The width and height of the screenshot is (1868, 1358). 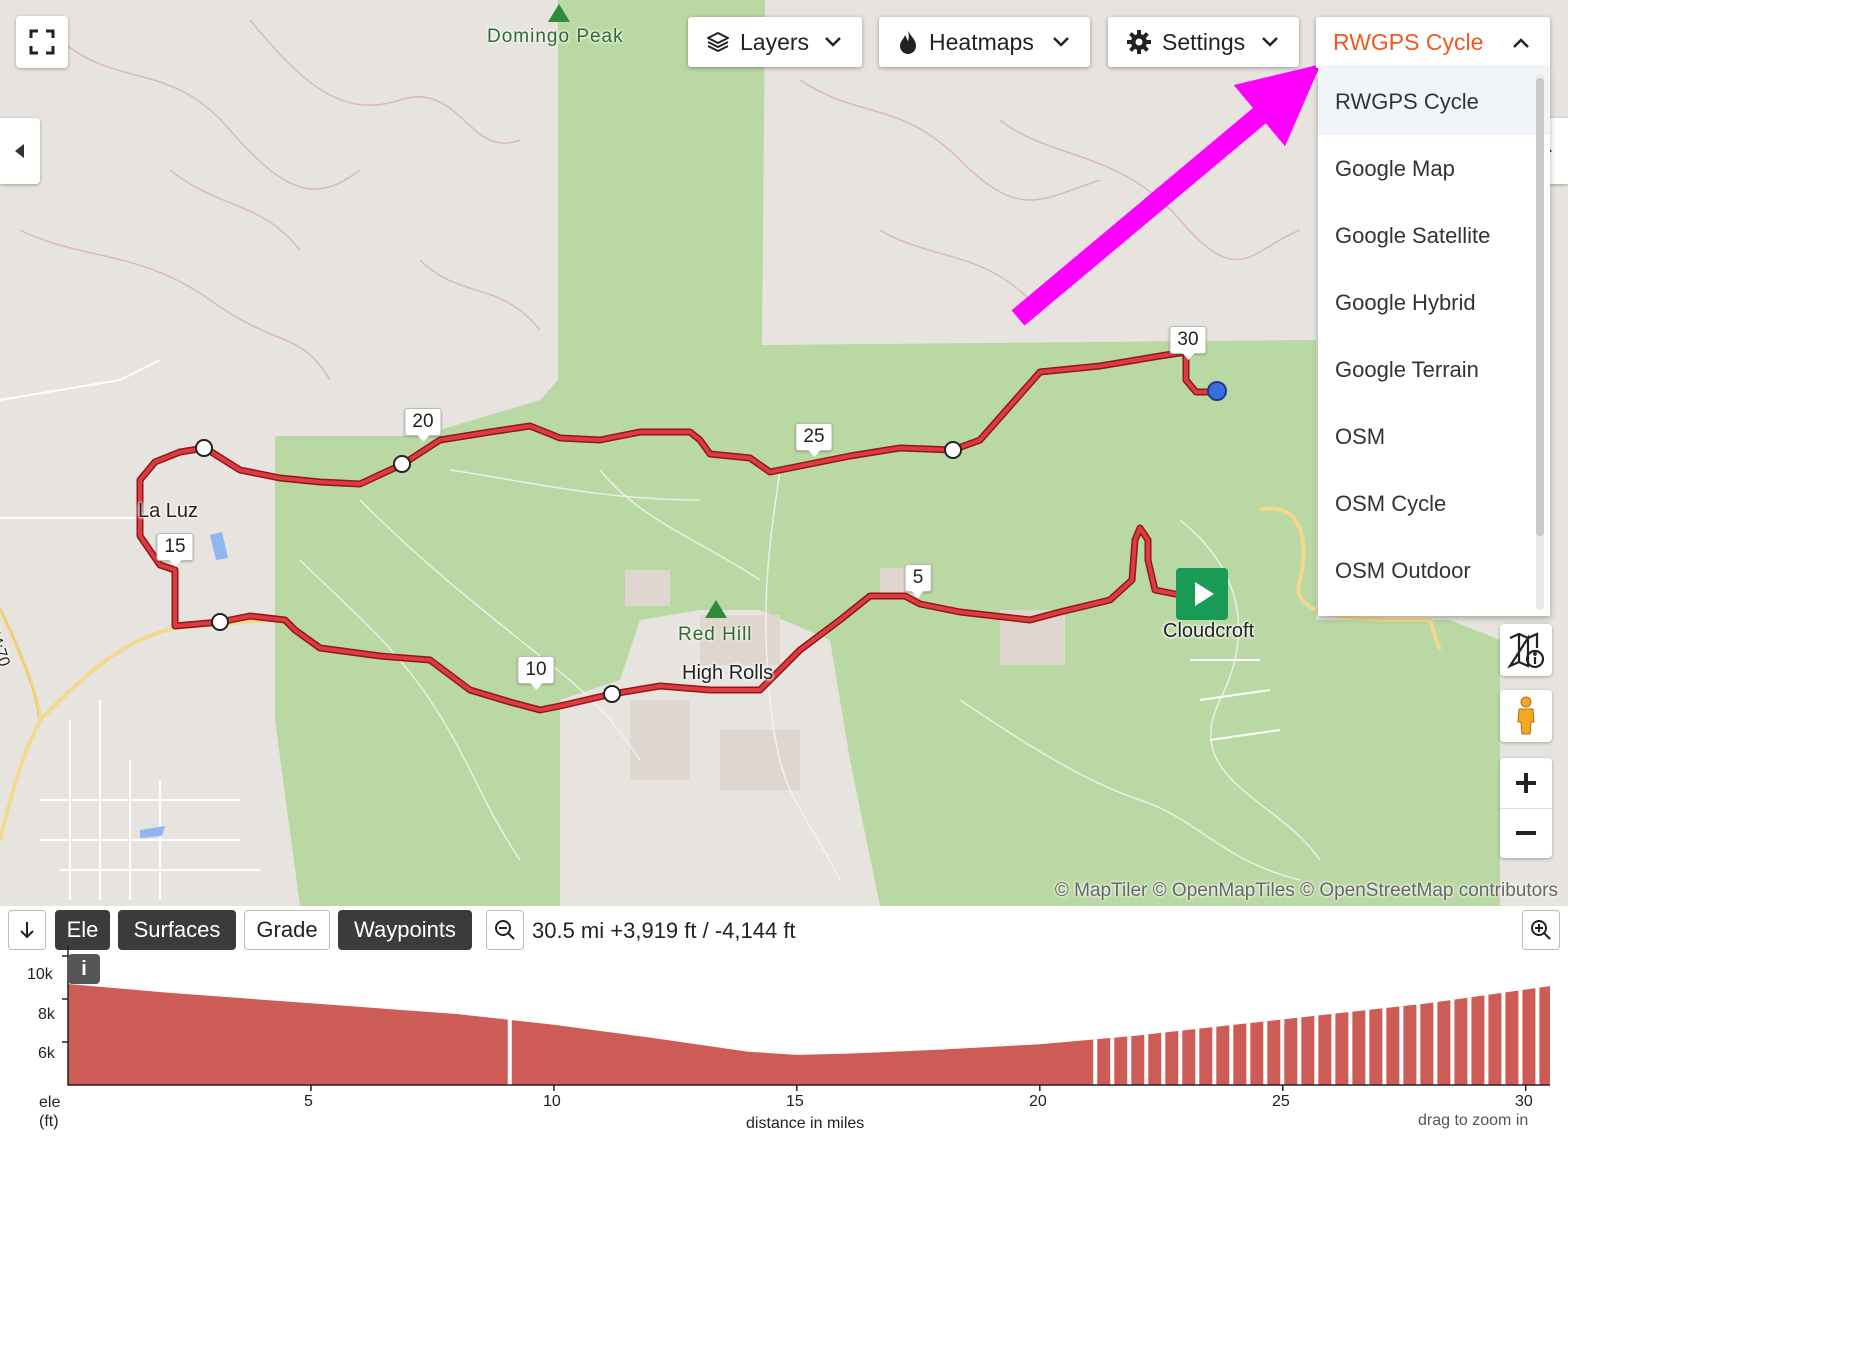 I want to click on layers-icon, so click(x=718, y=42).